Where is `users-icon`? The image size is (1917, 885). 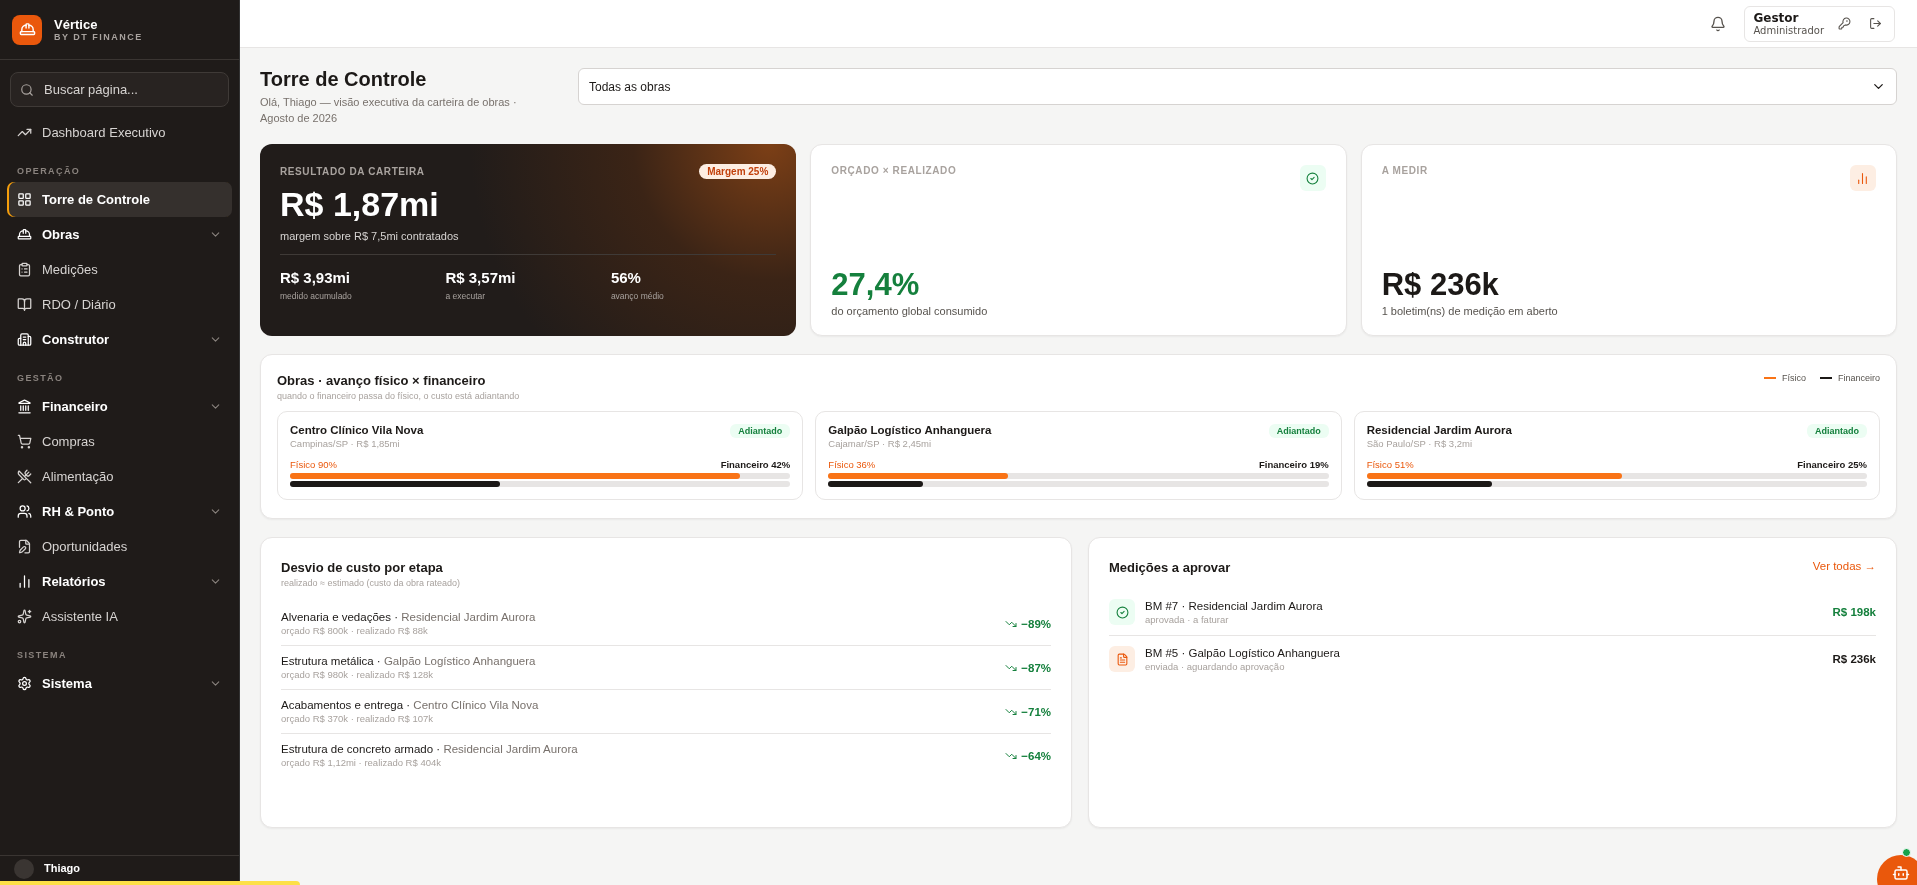 users-icon is located at coordinates (24, 511).